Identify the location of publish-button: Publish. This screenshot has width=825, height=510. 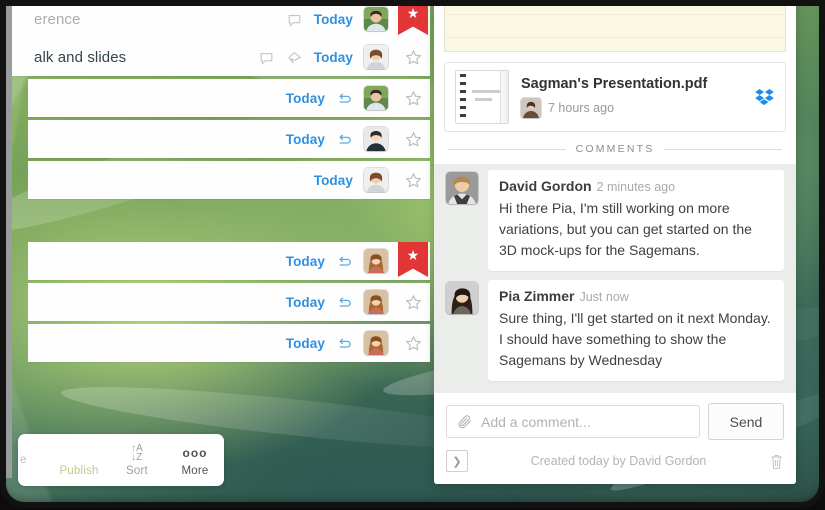
(79, 460).